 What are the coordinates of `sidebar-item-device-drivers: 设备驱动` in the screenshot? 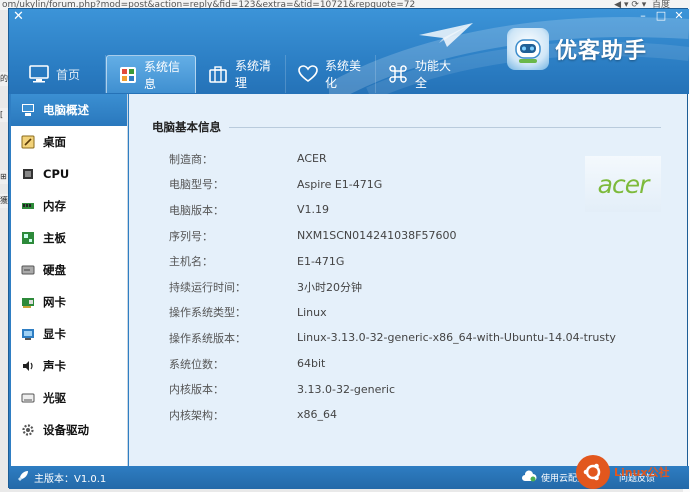 It's located at (69, 430).